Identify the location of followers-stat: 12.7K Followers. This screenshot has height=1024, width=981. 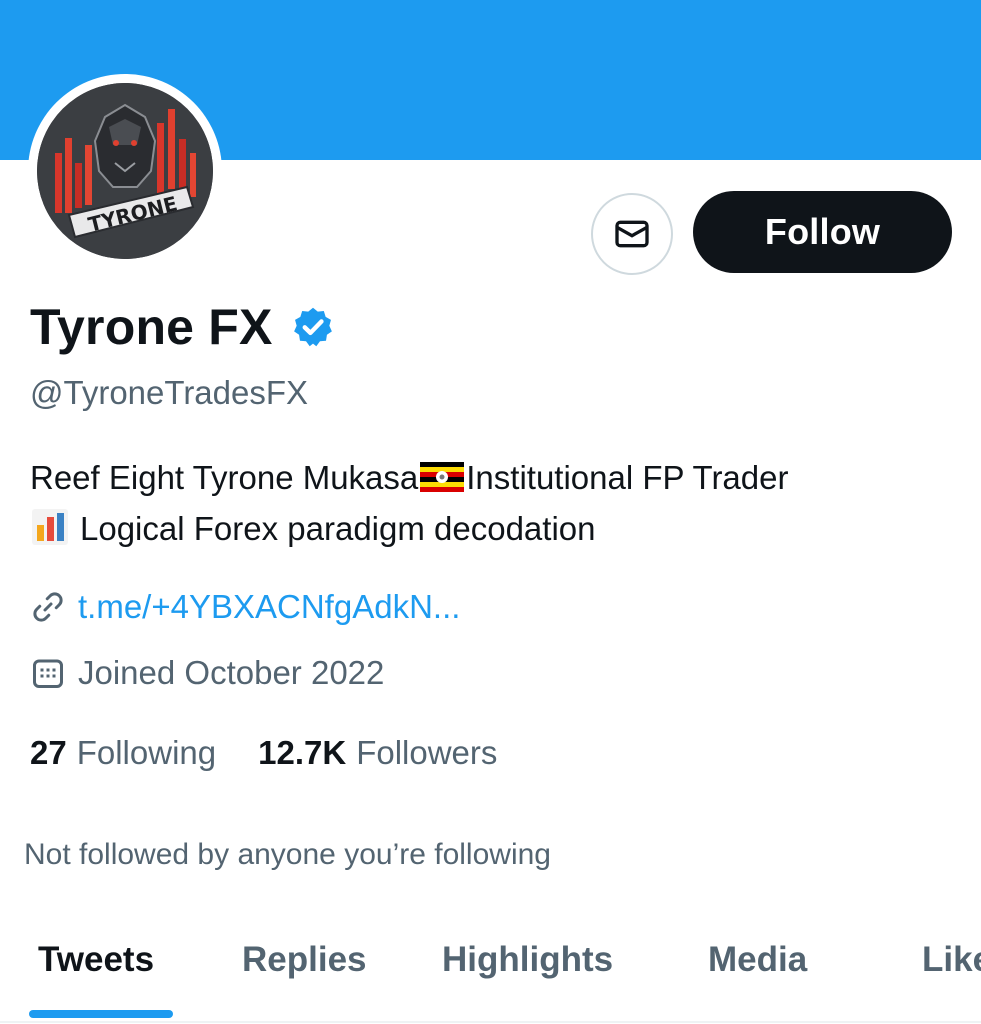
(377, 753).